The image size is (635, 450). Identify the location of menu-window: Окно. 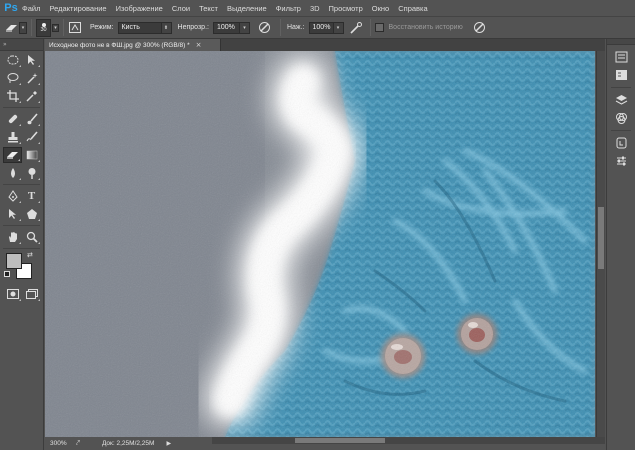
(380, 8).